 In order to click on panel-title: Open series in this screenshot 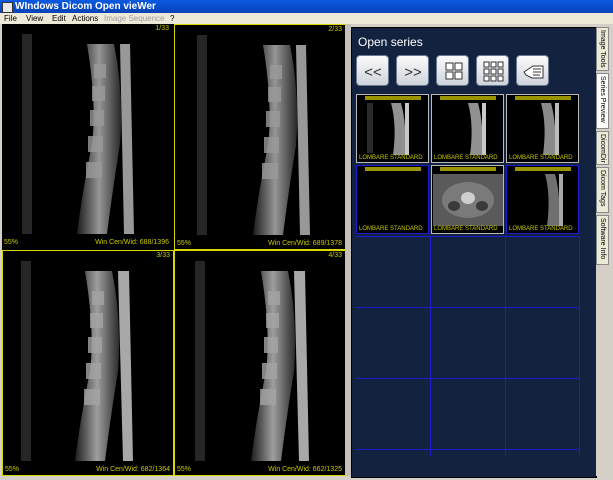, I will do `click(390, 42)`.